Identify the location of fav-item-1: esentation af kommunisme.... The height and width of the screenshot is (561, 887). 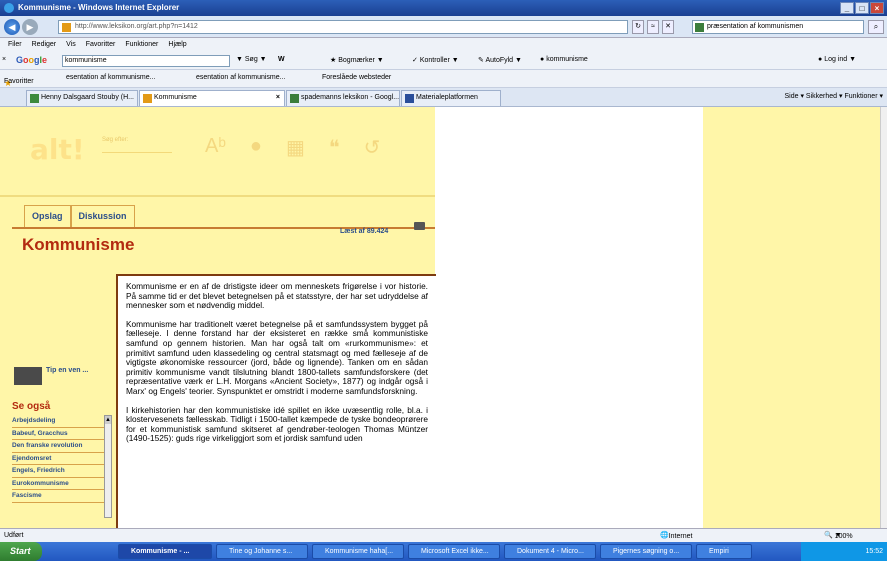
(111, 77).